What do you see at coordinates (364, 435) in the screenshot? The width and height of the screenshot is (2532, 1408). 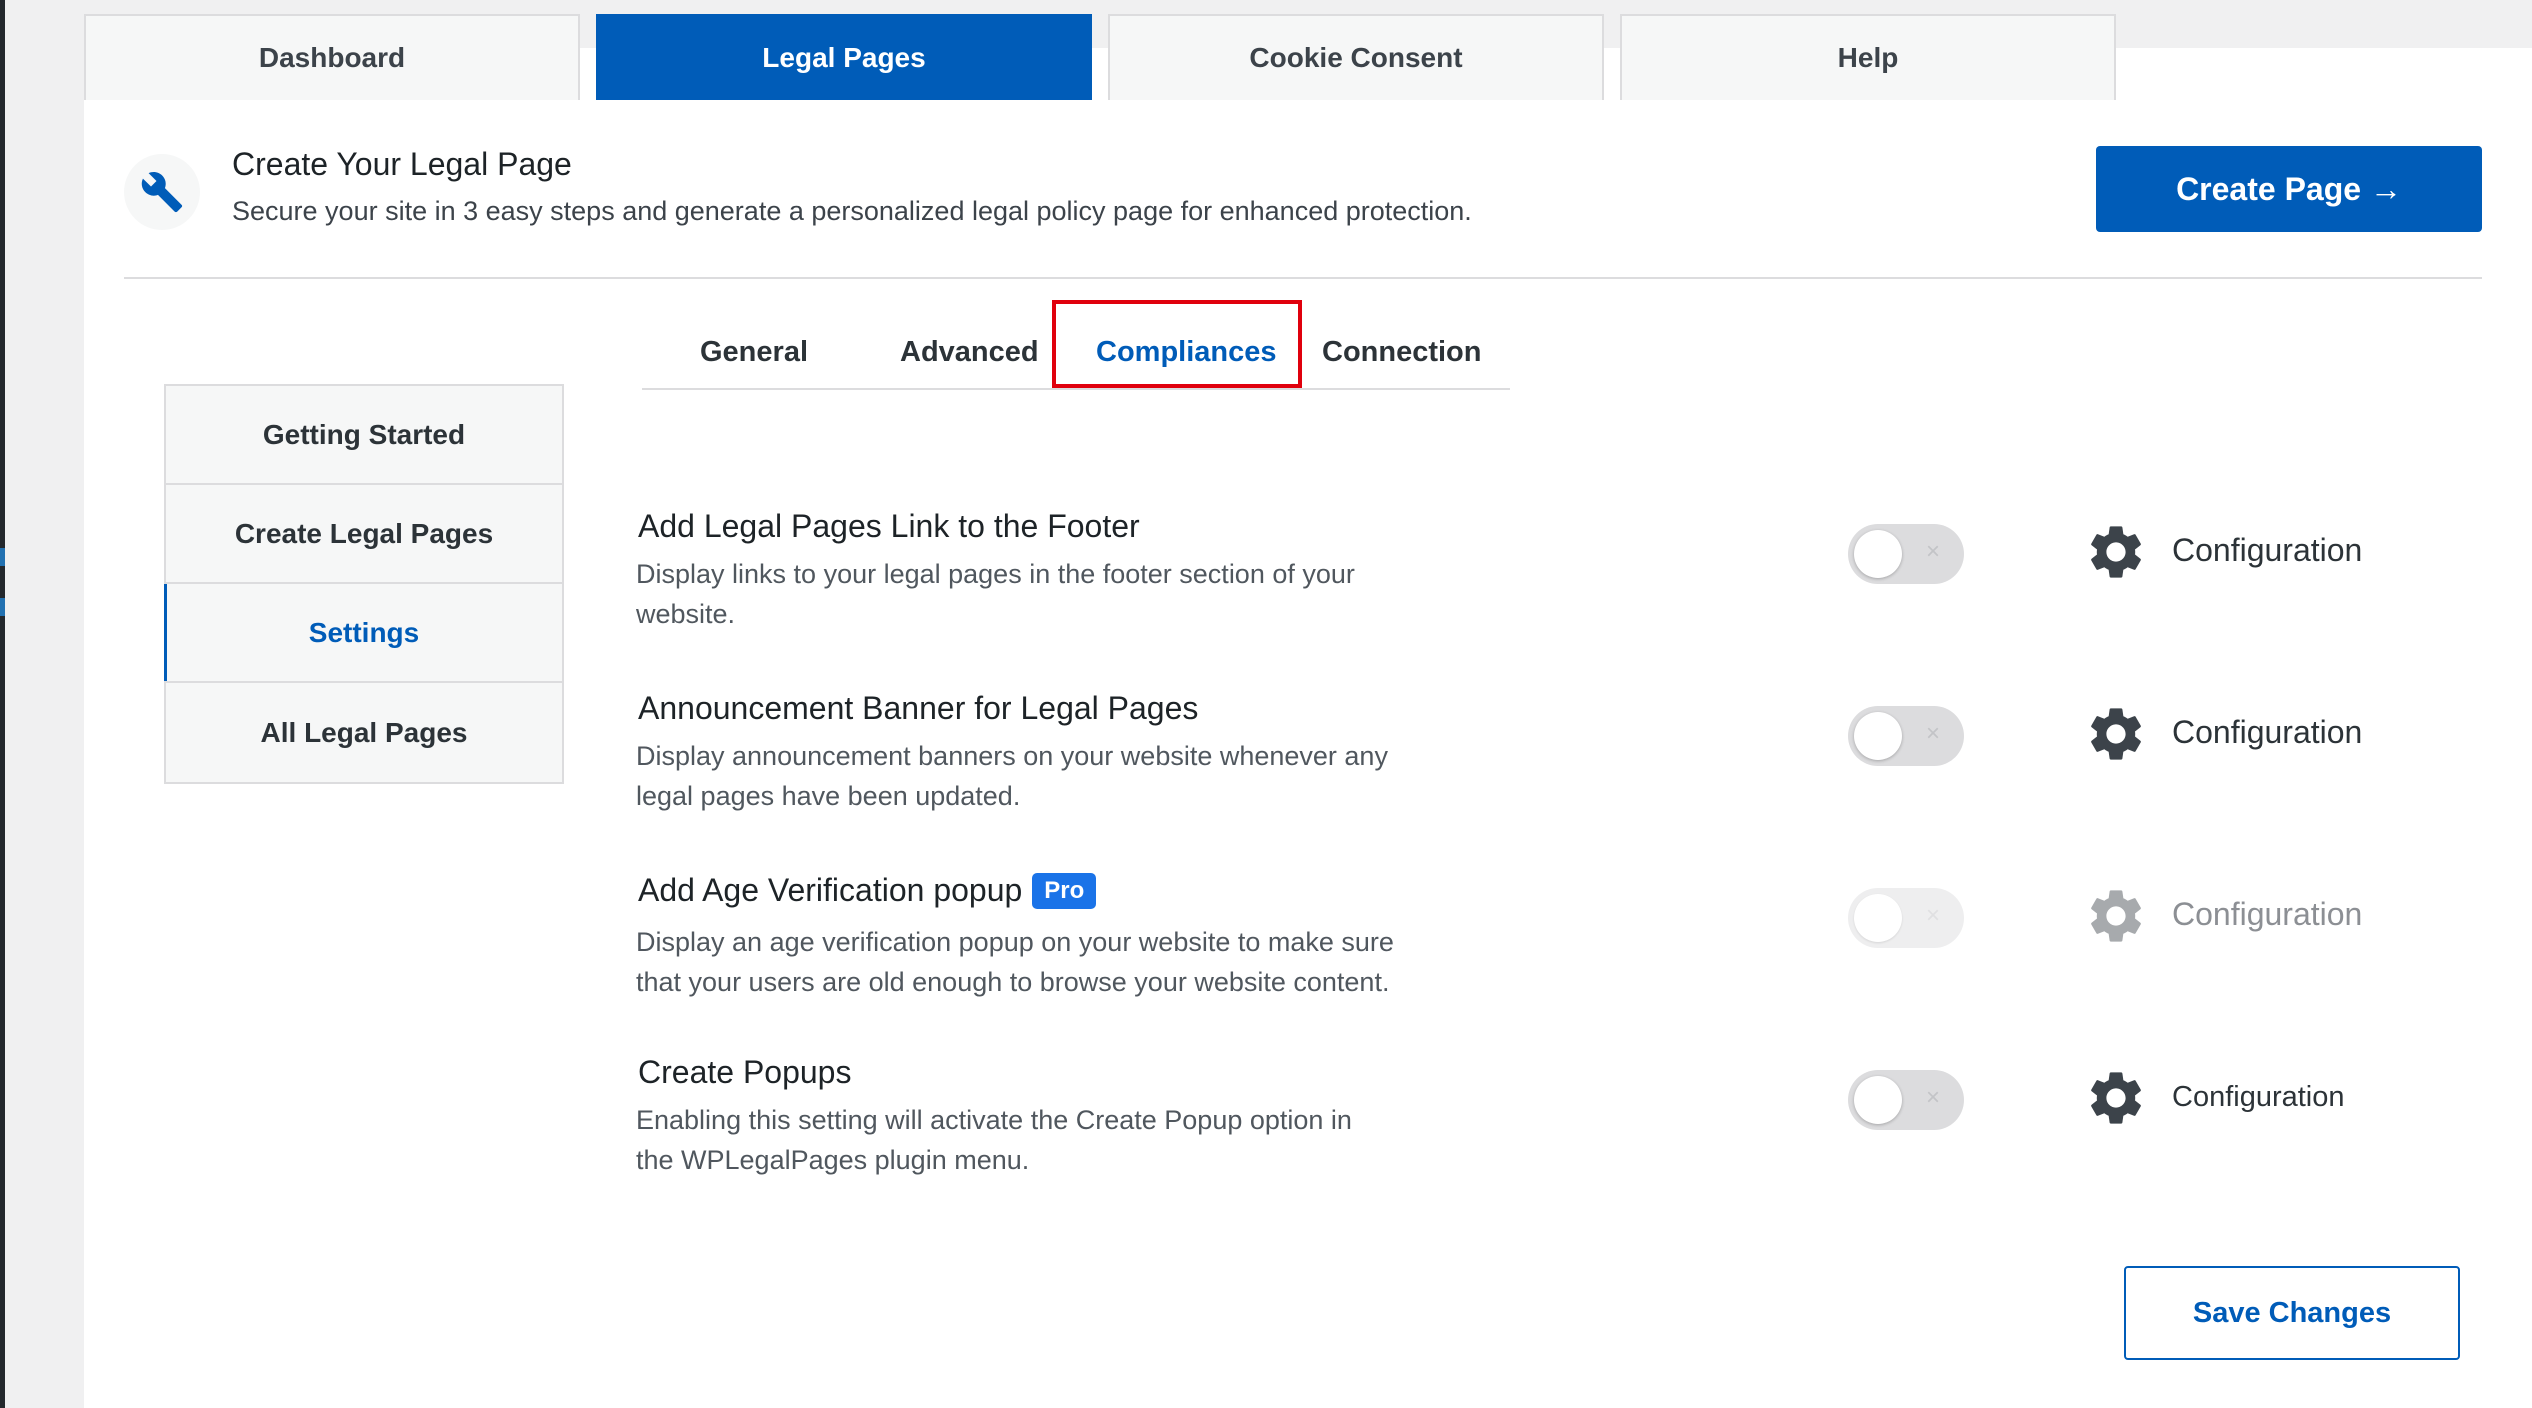 I see `side-menu-getting-started: Getting Started` at bounding box center [364, 435].